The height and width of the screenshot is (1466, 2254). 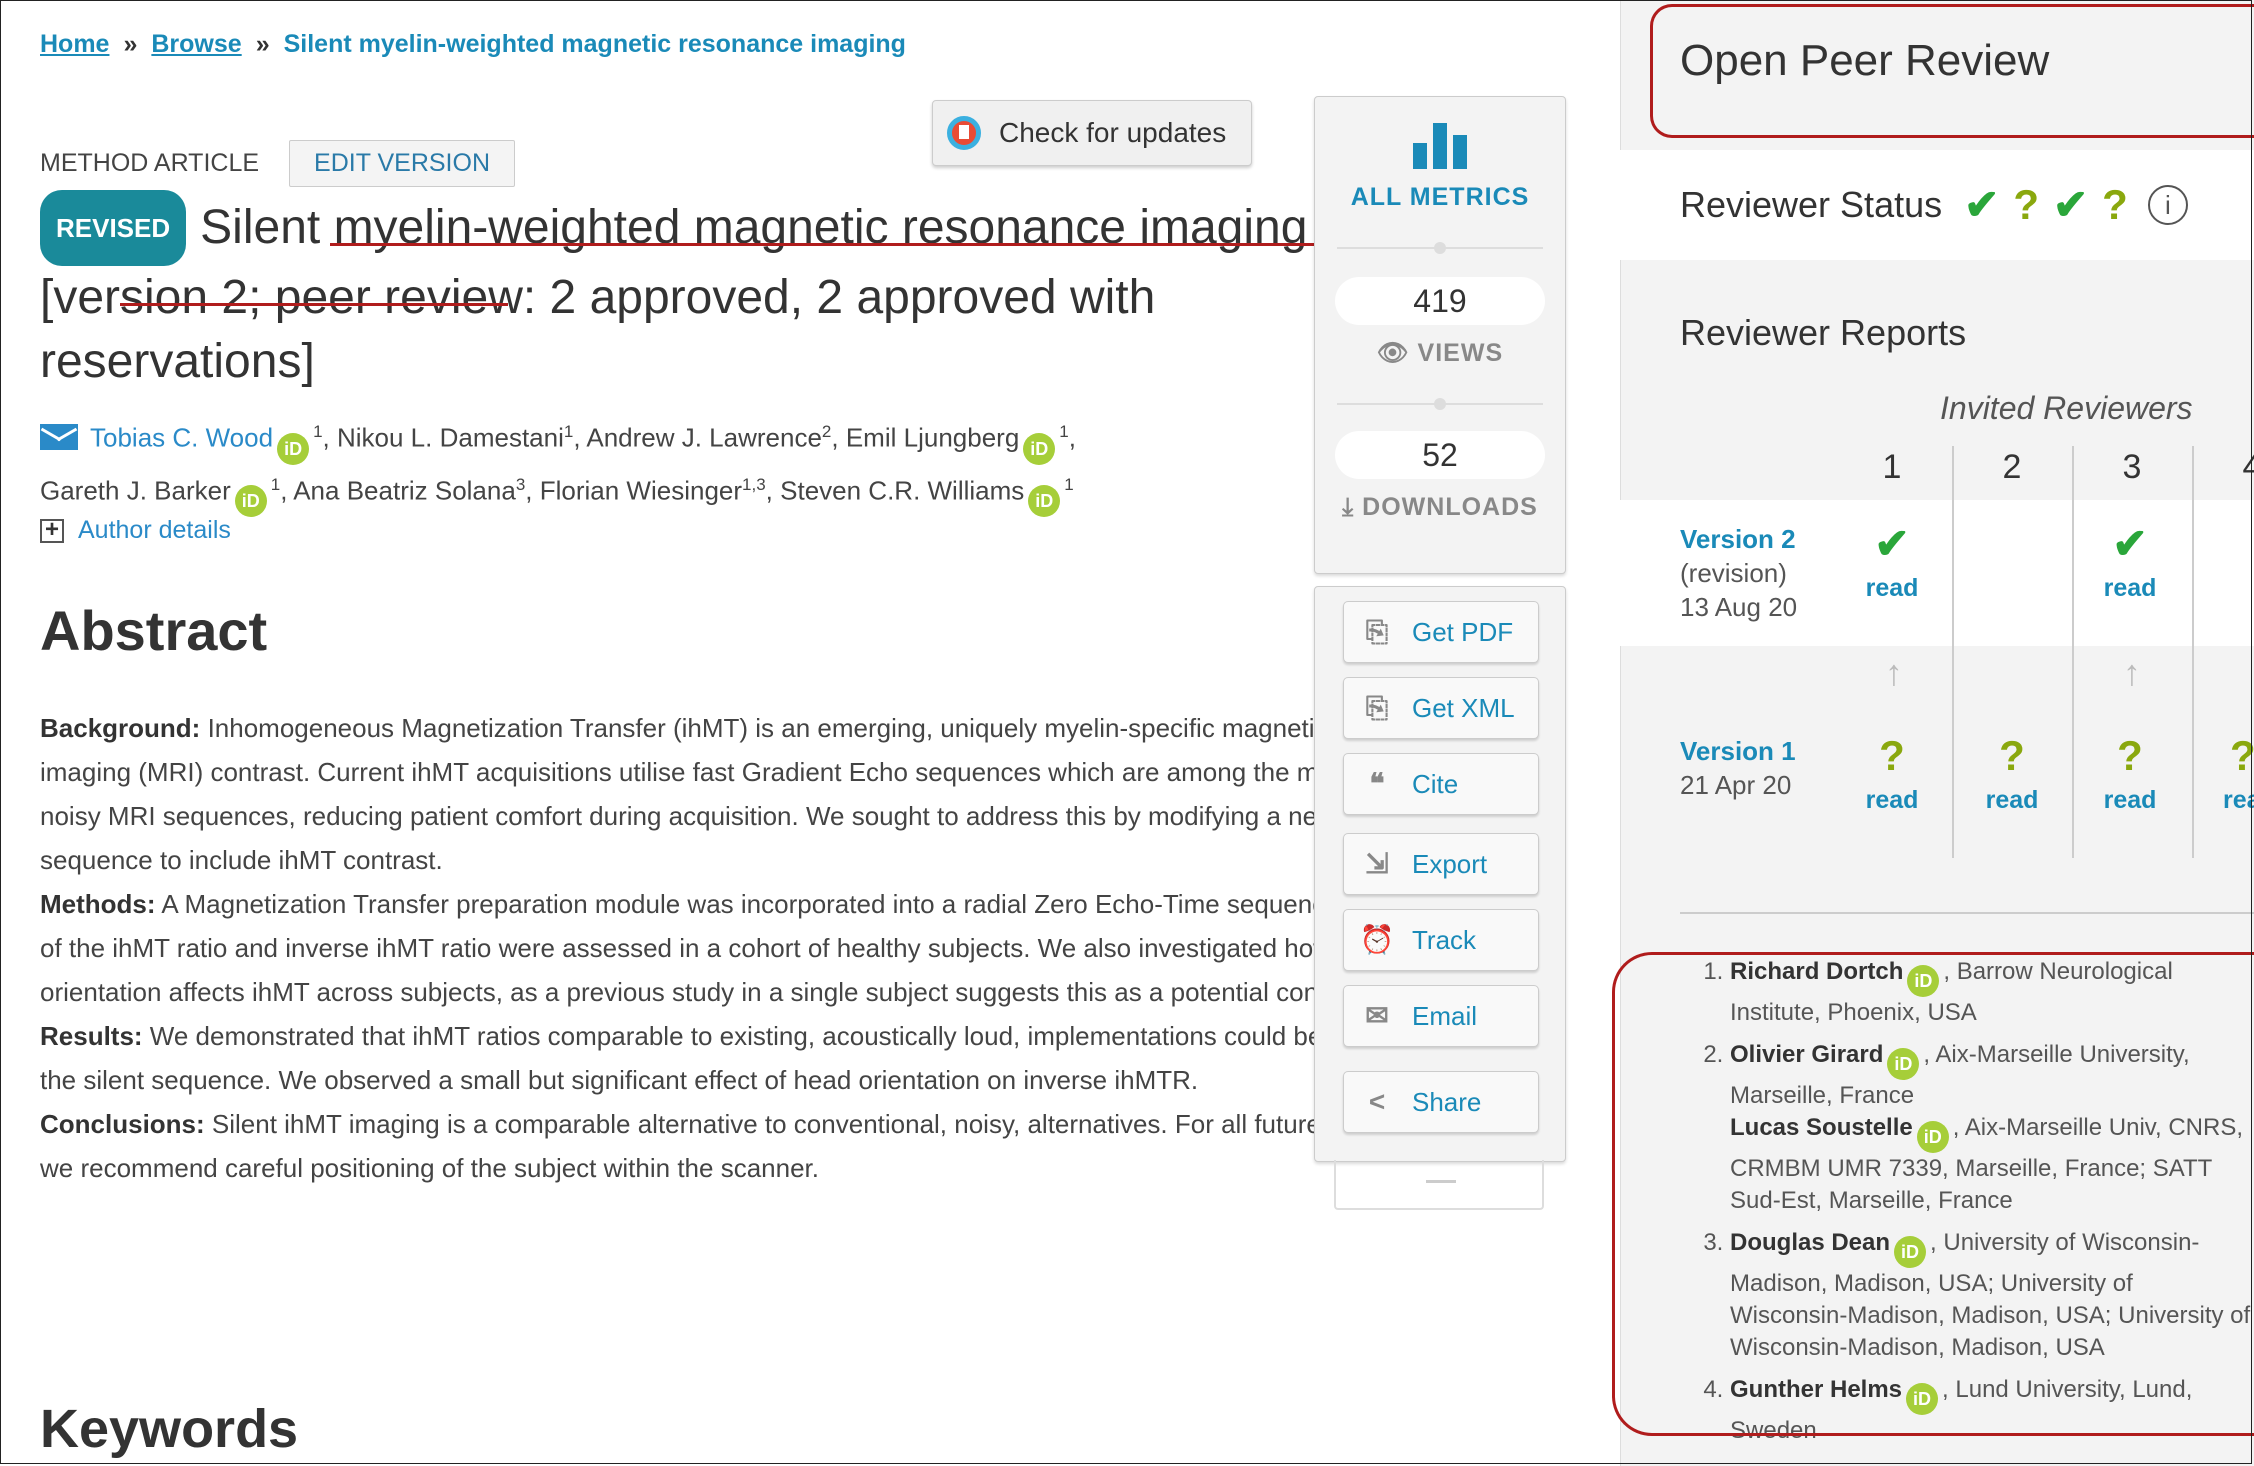 What do you see at coordinates (2130, 773) in the screenshot?
I see `report-v1-r3: ? read` at bounding box center [2130, 773].